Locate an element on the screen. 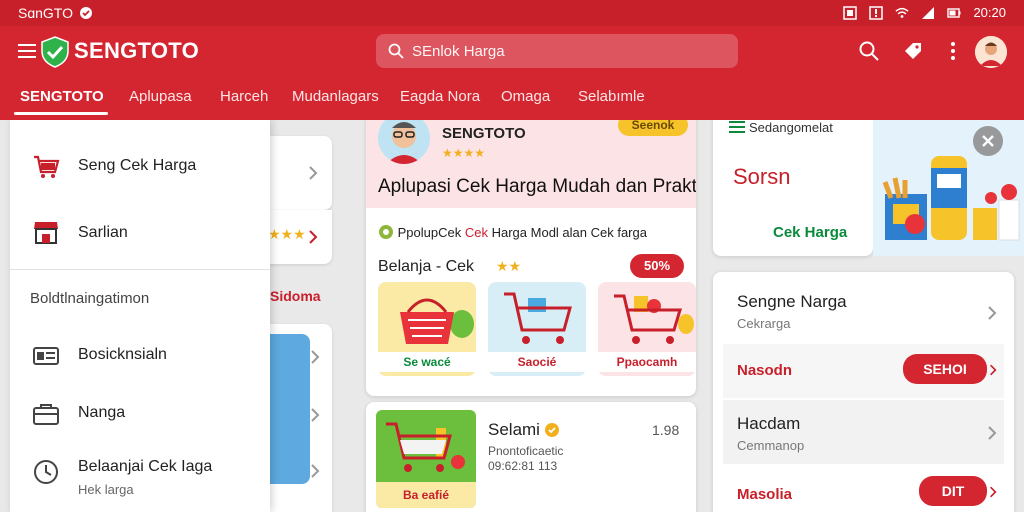  hero-badge-label: Seenok is located at coordinates (653, 126).